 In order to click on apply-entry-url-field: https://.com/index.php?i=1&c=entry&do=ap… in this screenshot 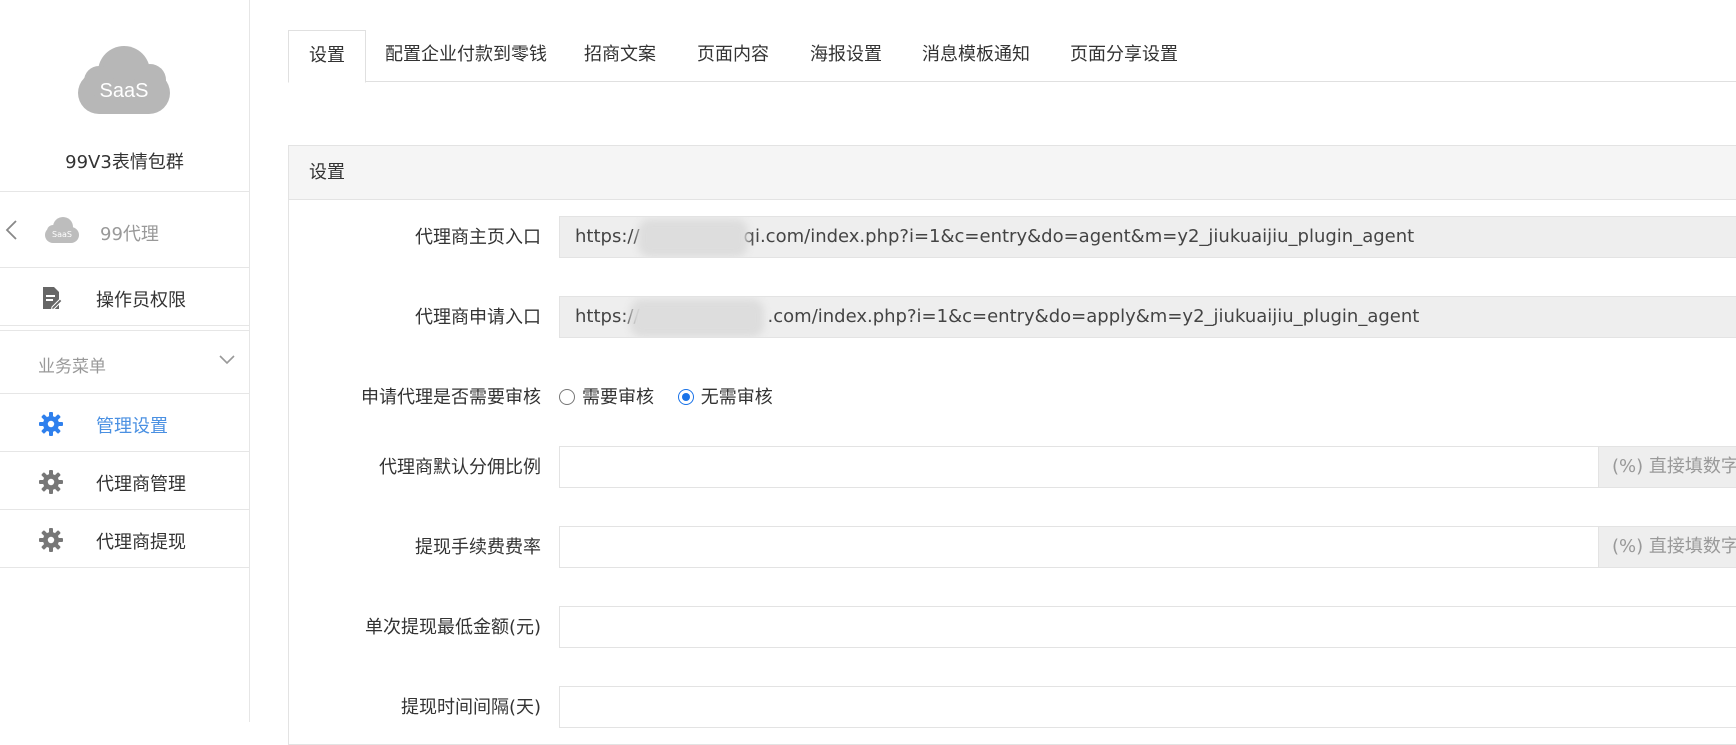, I will do `click(1147, 317)`.